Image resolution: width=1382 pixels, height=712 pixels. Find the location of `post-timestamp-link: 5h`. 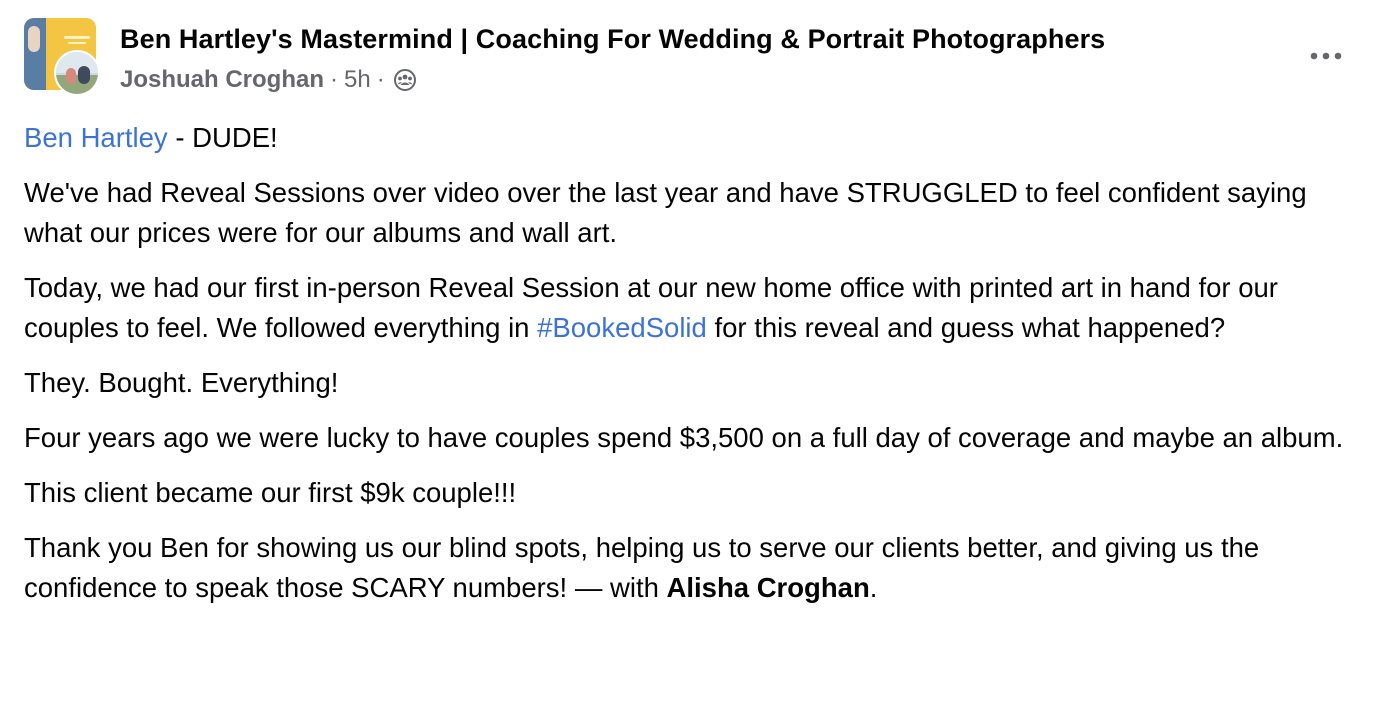

post-timestamp-link: 5h is located at coordinates (357, 80).